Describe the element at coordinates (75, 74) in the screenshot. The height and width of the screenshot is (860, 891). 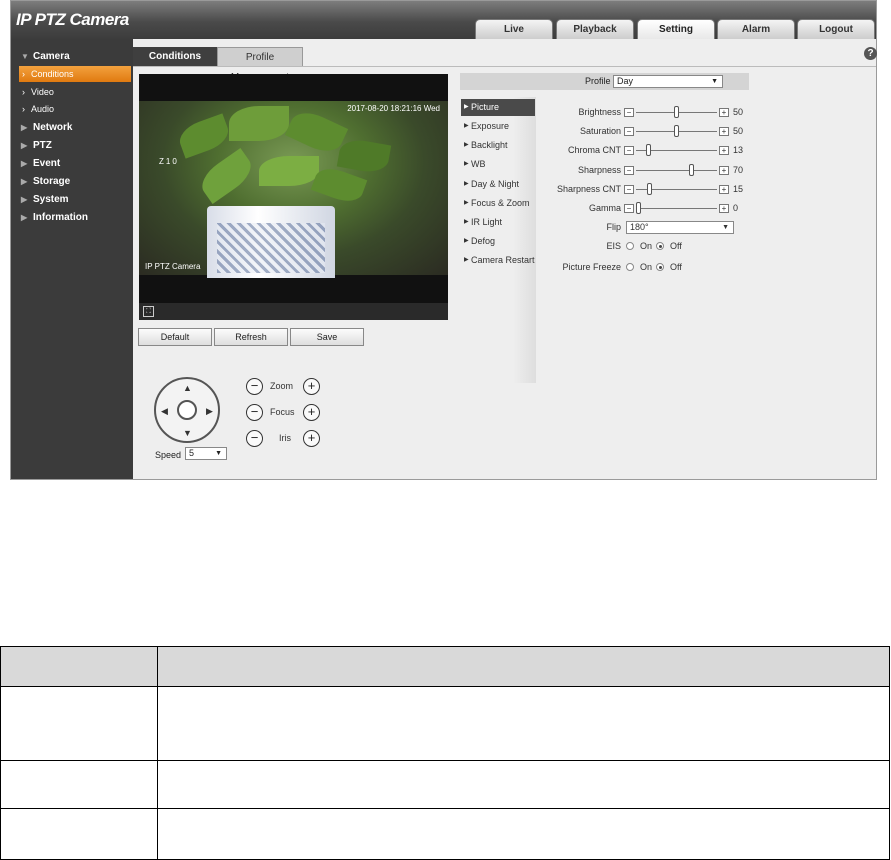
I see `sidebar-item-conditions: › Conditions` at that location.